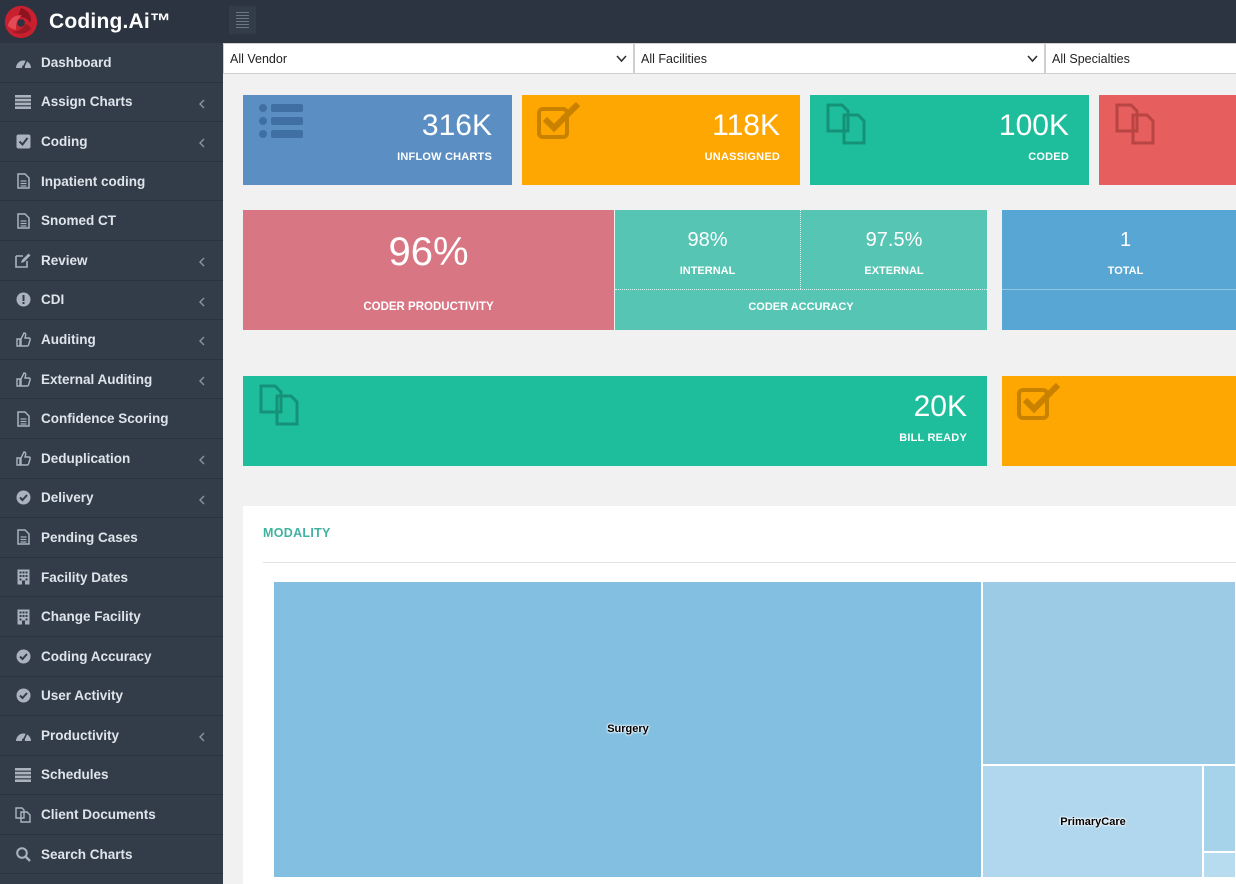  What do you see at coordinates (98, 815) in the screenshot?
I see `sidebar-item-label: Client Documents` at bounding box center [98, 815].